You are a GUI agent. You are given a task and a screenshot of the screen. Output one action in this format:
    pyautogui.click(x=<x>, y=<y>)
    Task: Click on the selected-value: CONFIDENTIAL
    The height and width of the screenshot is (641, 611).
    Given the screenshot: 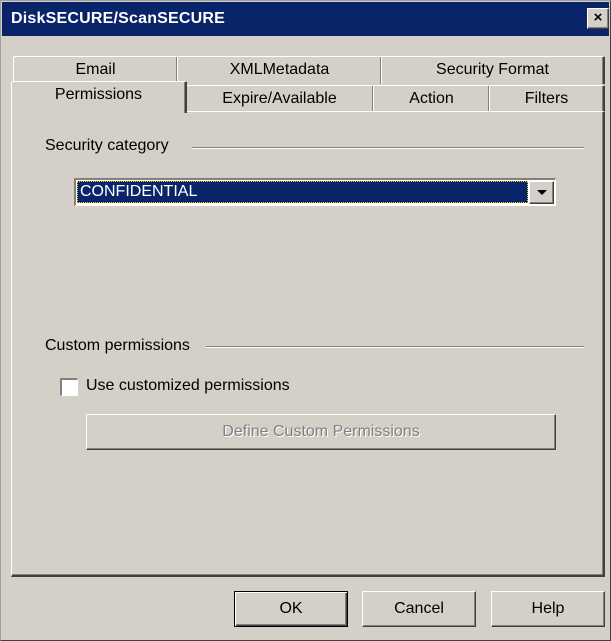 What is the action you would take?
    pyautogui.click(x=302, y=192)
    